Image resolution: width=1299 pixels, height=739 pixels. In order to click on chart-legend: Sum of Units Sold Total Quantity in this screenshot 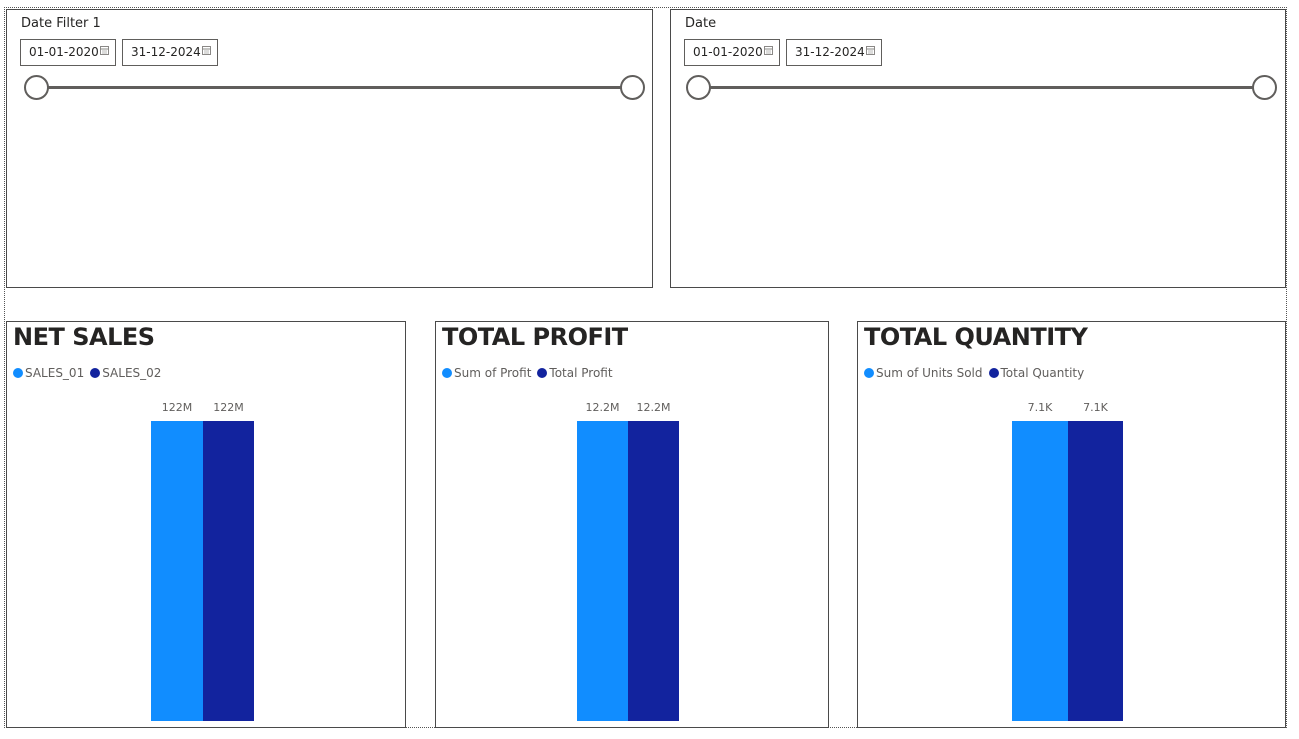, I will do `click(977, 373)`.